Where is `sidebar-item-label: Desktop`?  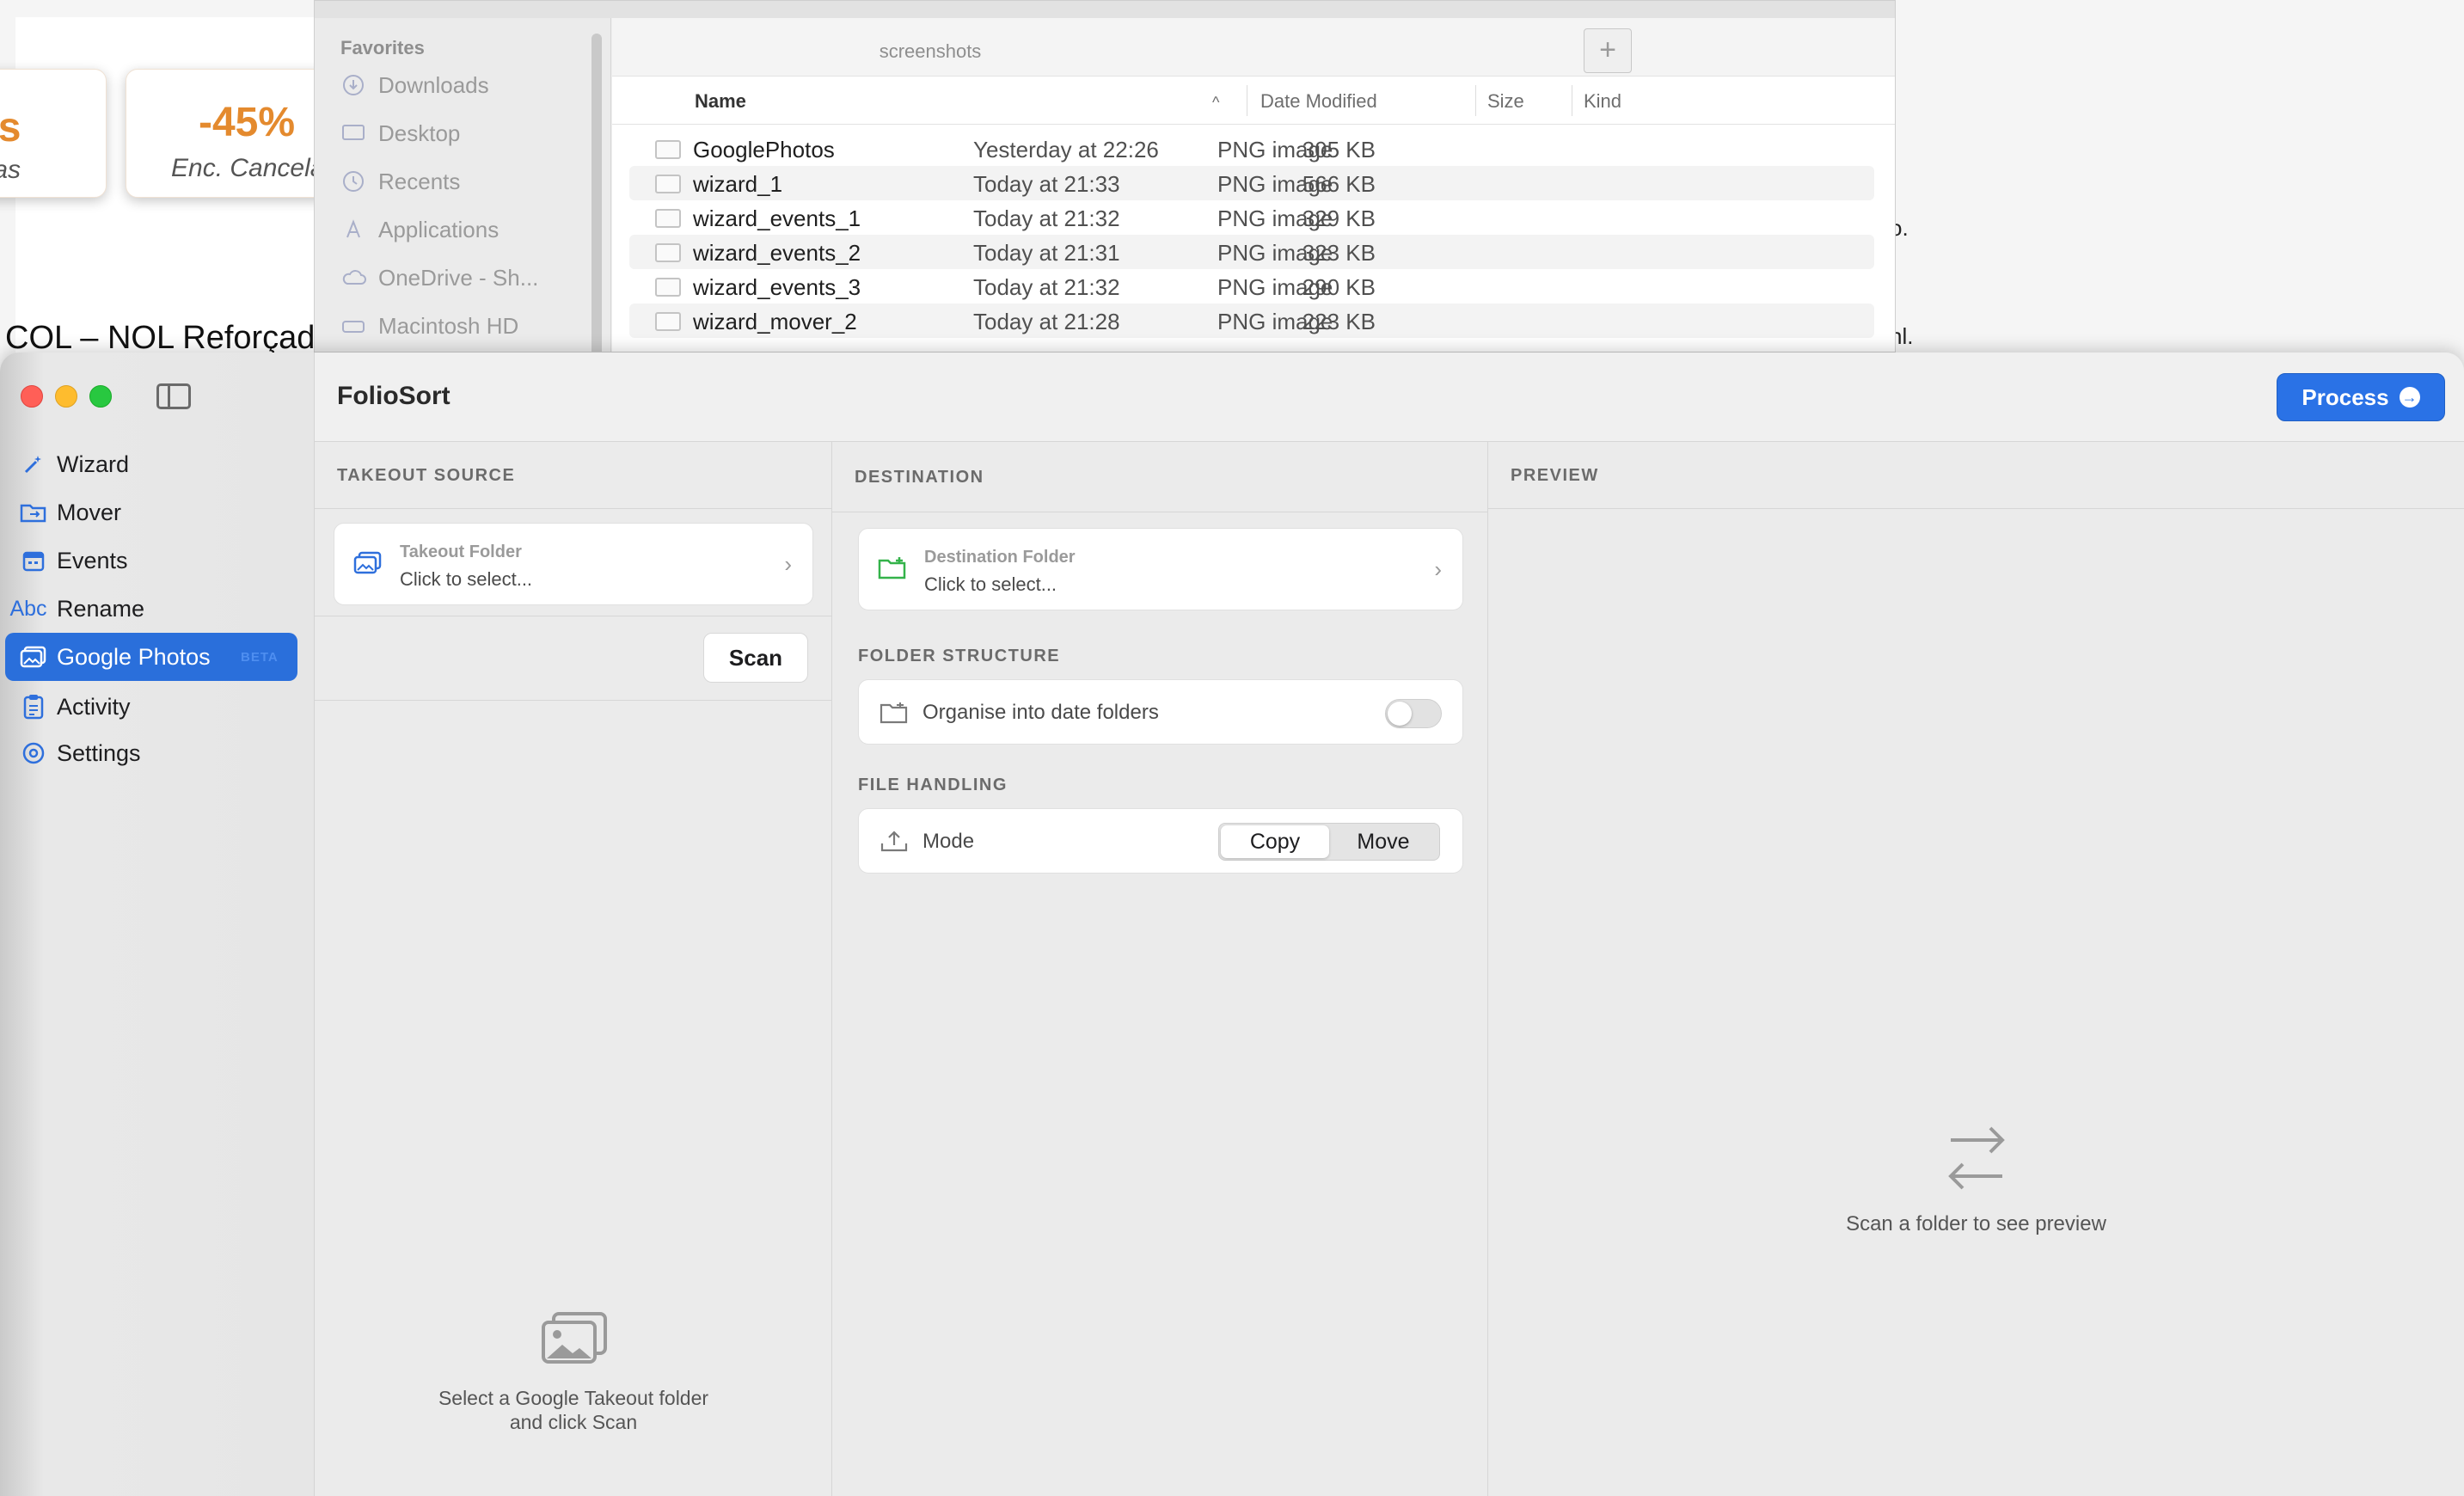 sidebar-item-label: Desktop is located at coordinates (419, 133).